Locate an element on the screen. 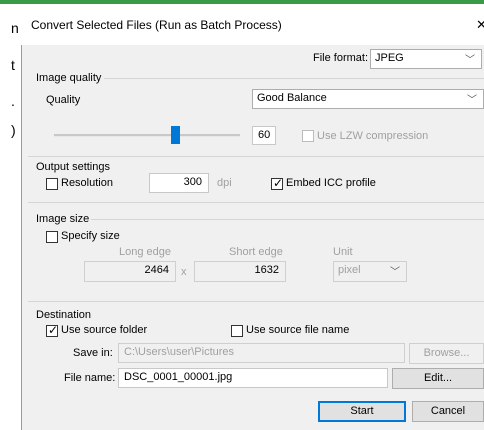 The image size is (484, 430). use-source-folder-label: Use source folder is located at coordinates (104, 330).